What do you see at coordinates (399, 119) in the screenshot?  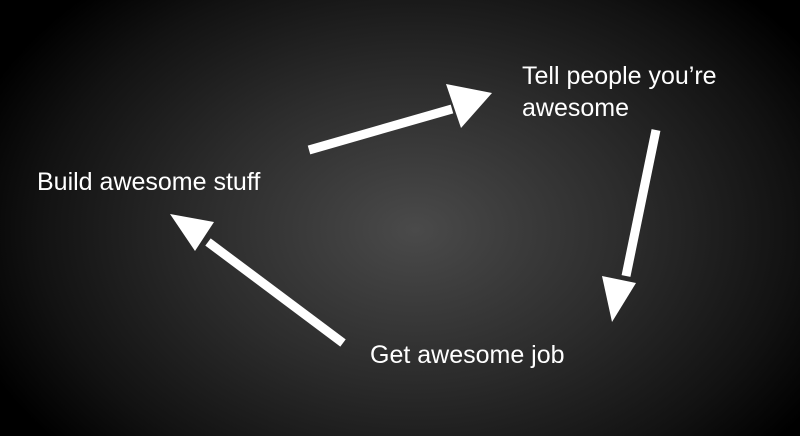 I see `arrow-build-to-tell` at bounding box center [399, 119].